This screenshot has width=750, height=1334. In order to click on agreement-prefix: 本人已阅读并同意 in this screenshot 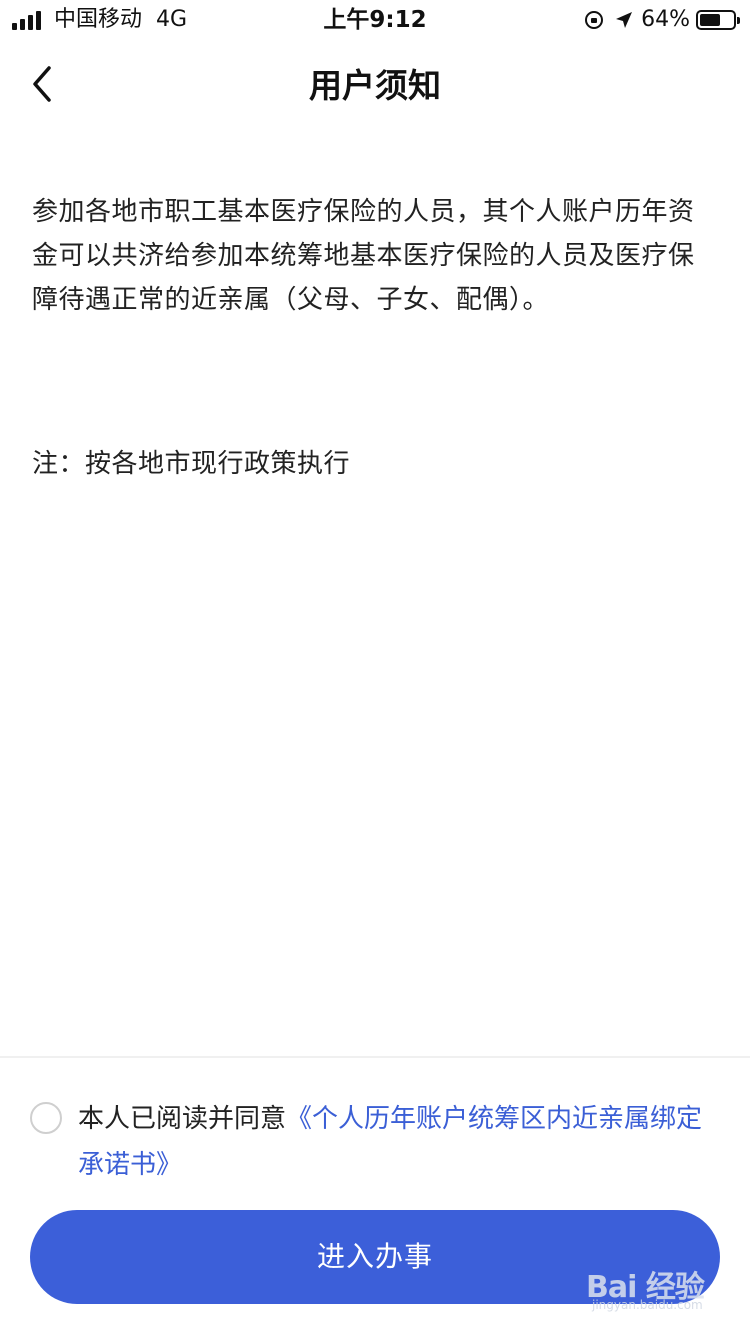, I will do `click(182, 1119)`.